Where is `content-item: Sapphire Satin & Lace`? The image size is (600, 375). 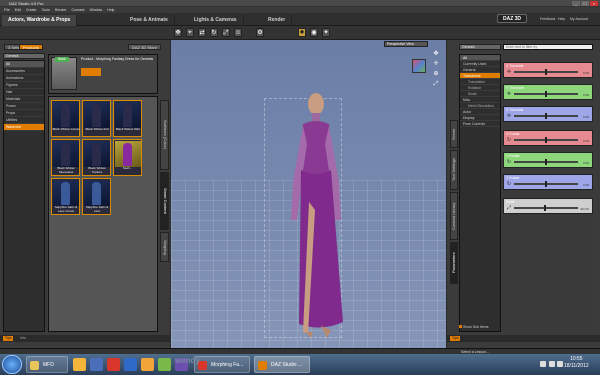 content-item: Sapphire Satin & Lace is located at coordinates (96, 196).